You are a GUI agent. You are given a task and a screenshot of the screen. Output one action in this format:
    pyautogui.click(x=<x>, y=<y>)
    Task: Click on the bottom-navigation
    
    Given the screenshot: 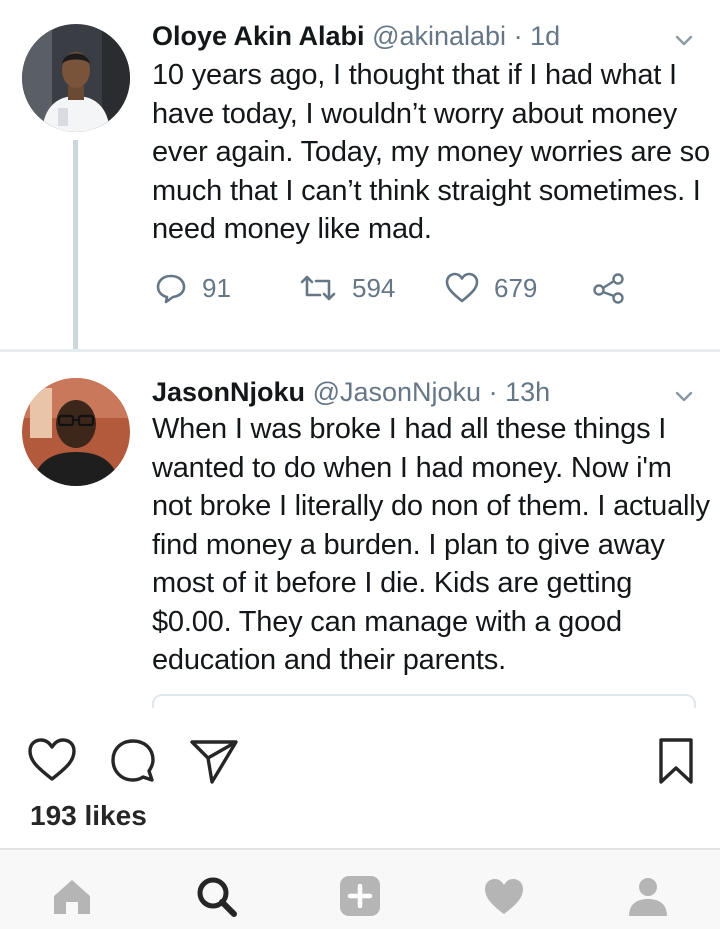 What is the action you would take?
    pyautogui.click(x=360, y=888)
    